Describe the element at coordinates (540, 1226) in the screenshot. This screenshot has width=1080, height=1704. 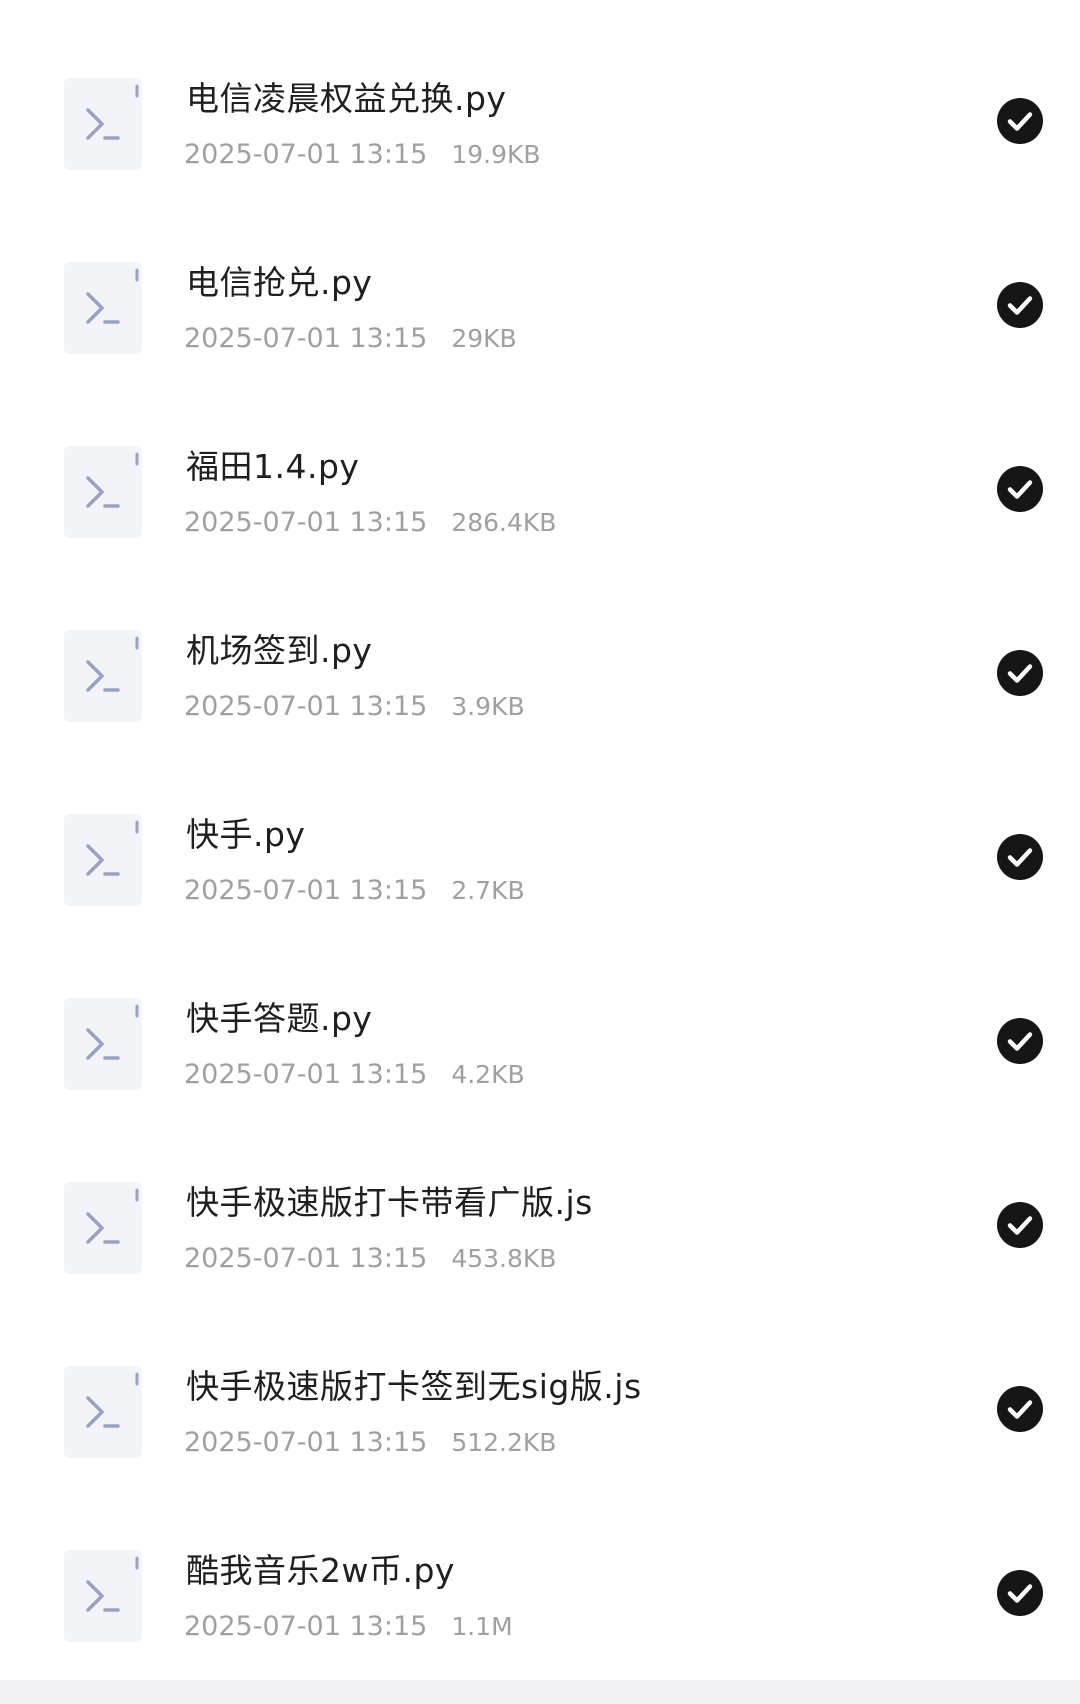
I see `file-row: 快手极速版打卡带看广版.js 2025-07-01 13:15 453.8KB` at that location.